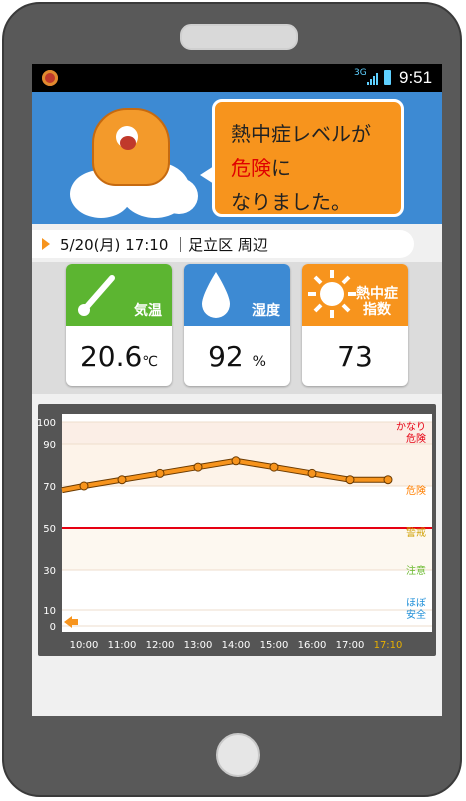 The image size is (466, 801). Describe the element at coordinates (237, 78) in the screenshot. I see `status-bar: 3G 9:51` at that location.